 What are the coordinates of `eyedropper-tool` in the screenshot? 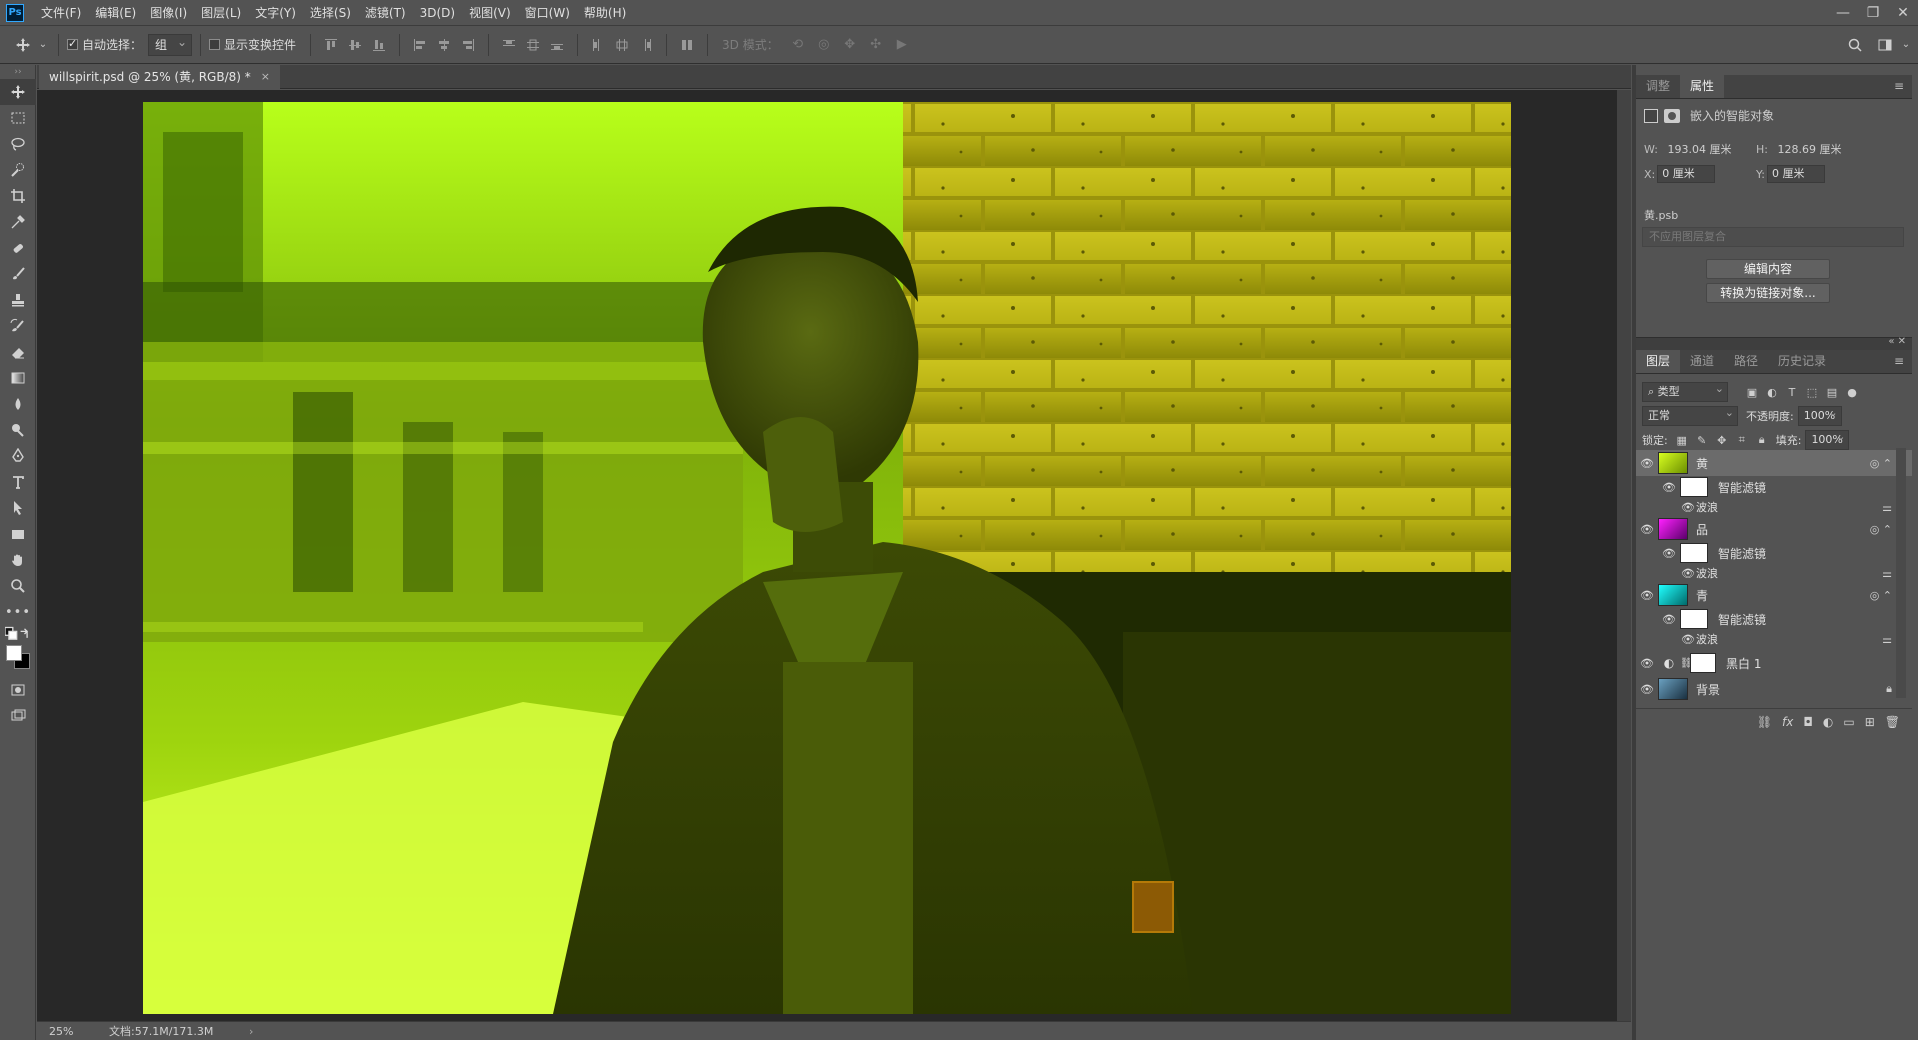 It's located at (18, 222).